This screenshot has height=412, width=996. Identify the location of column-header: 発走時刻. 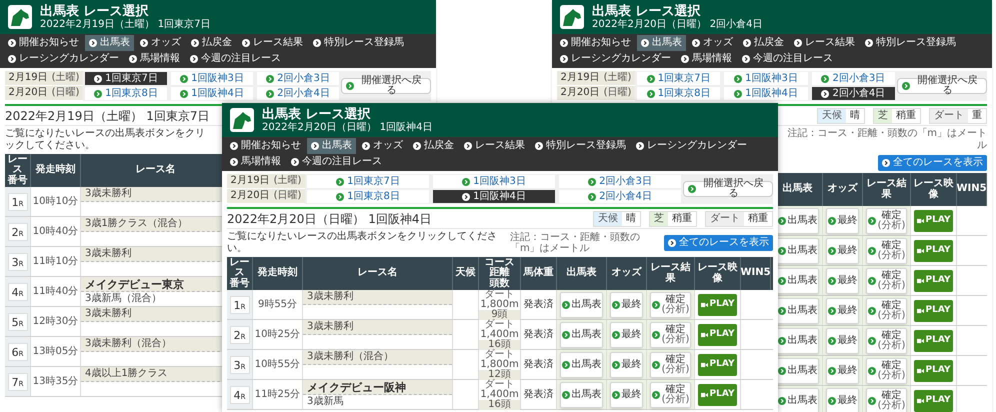
(56, 170).